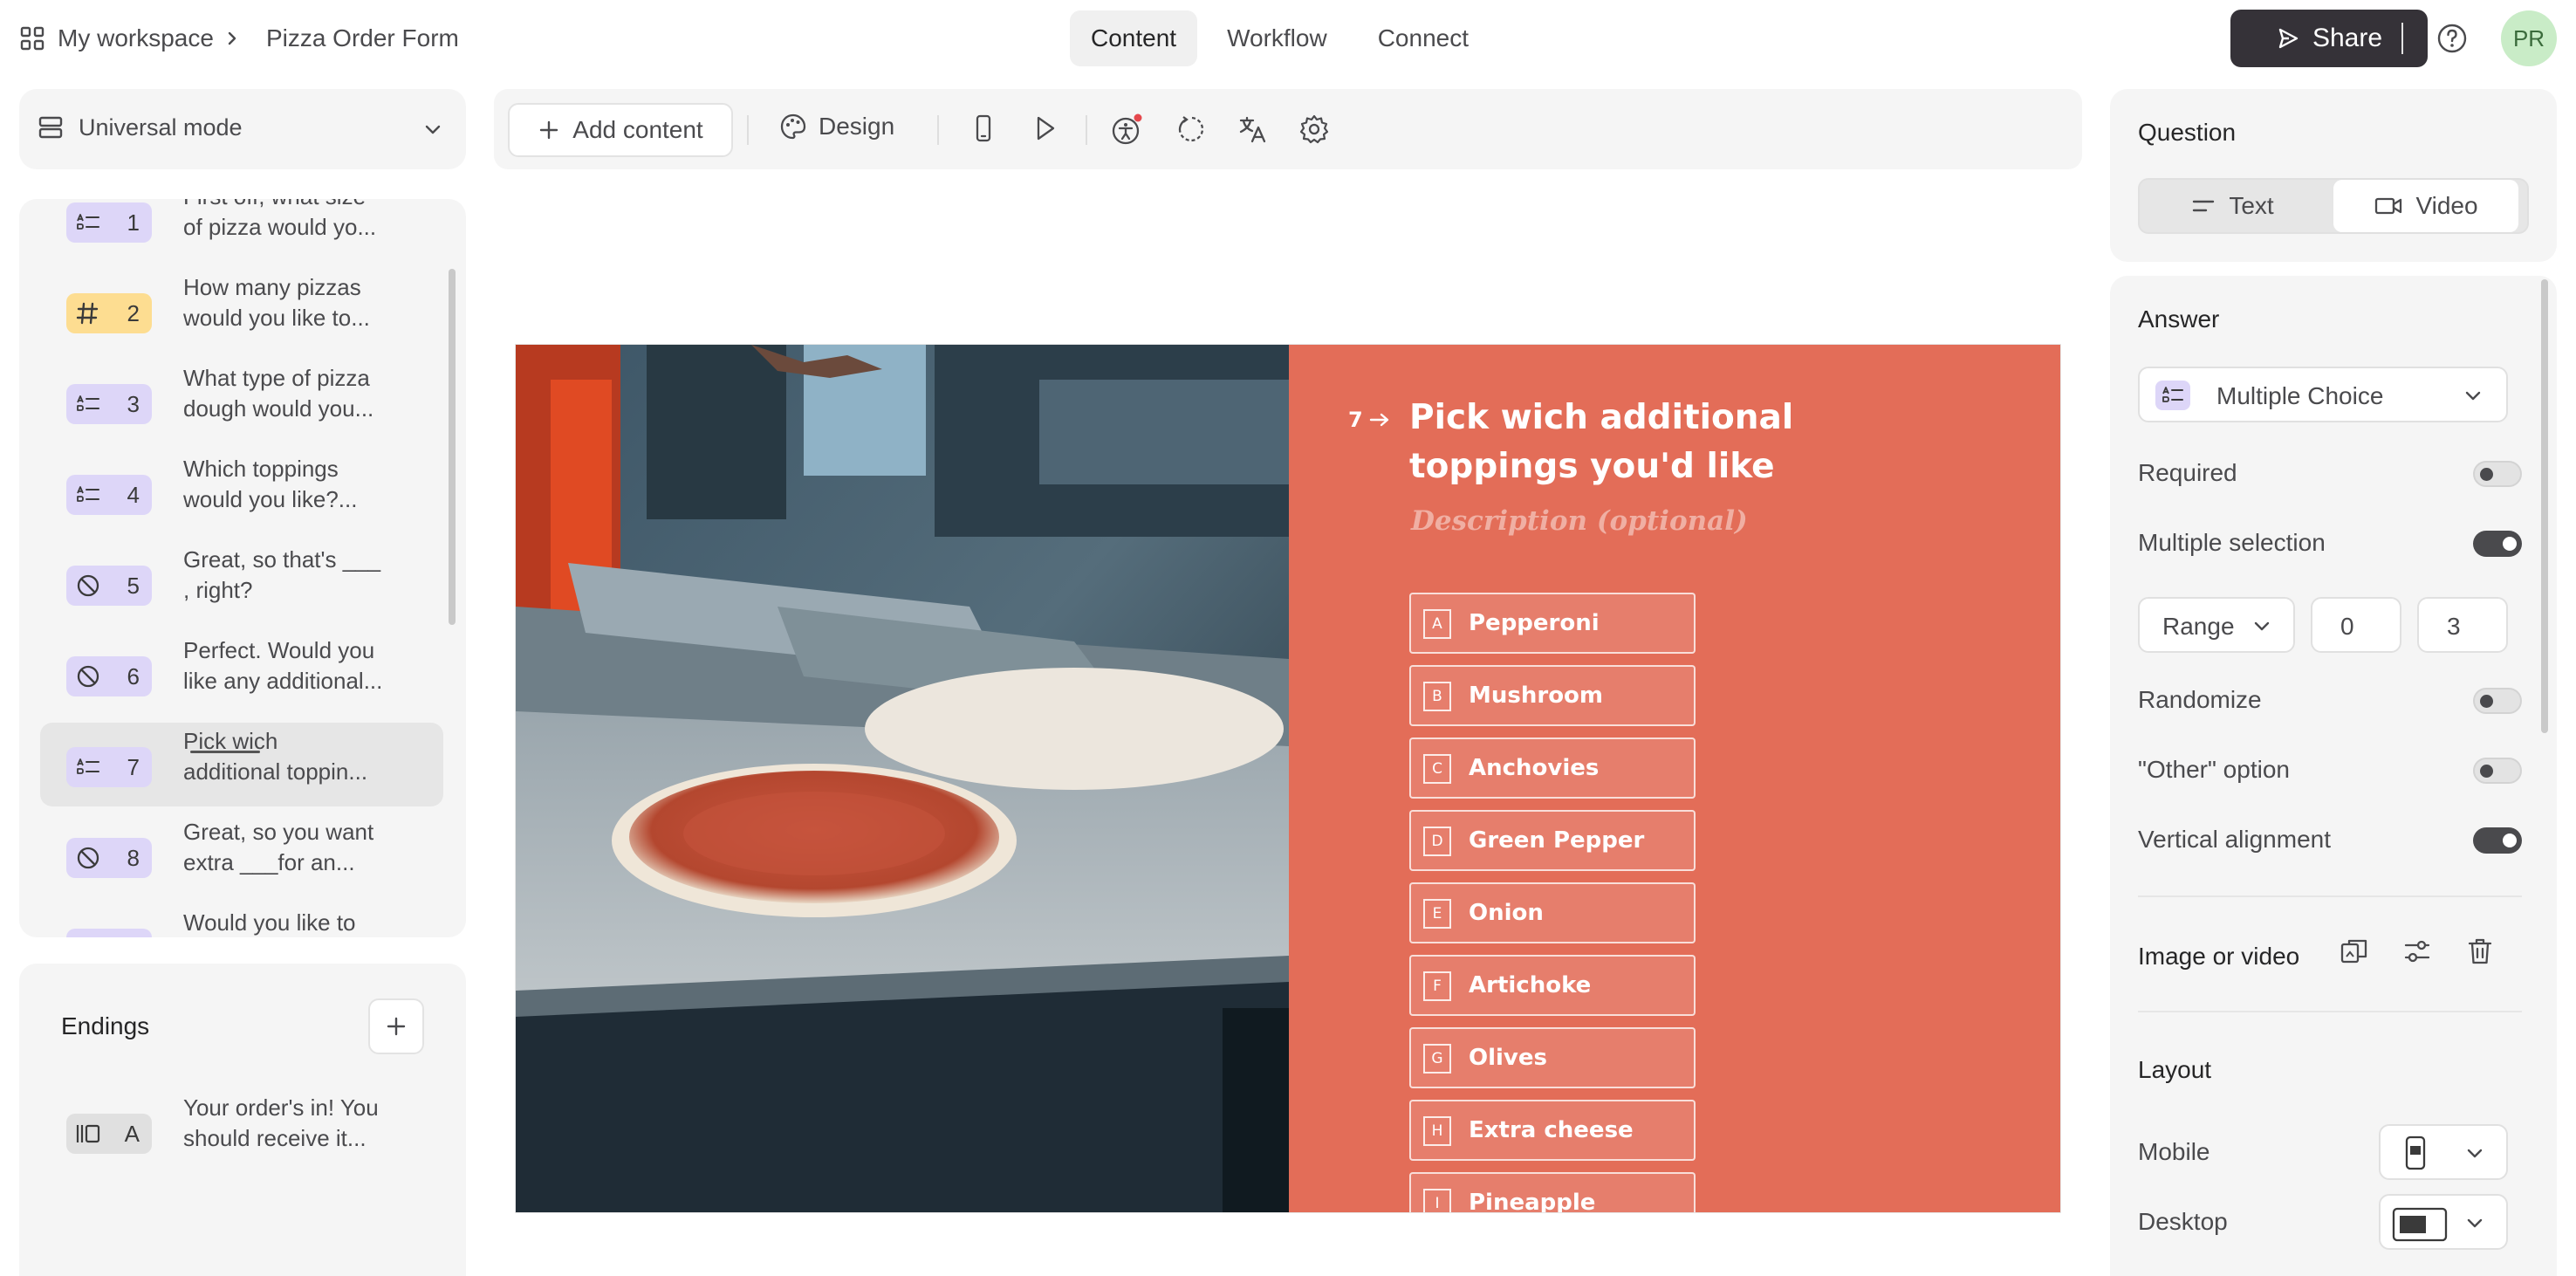 This screenshot has height=1276, width=2576. What do you see at coordinates (2232, 542) in the screenshot?
I see `multiple-selection-label: Multiple selection` at bounding box center [2232, 542].